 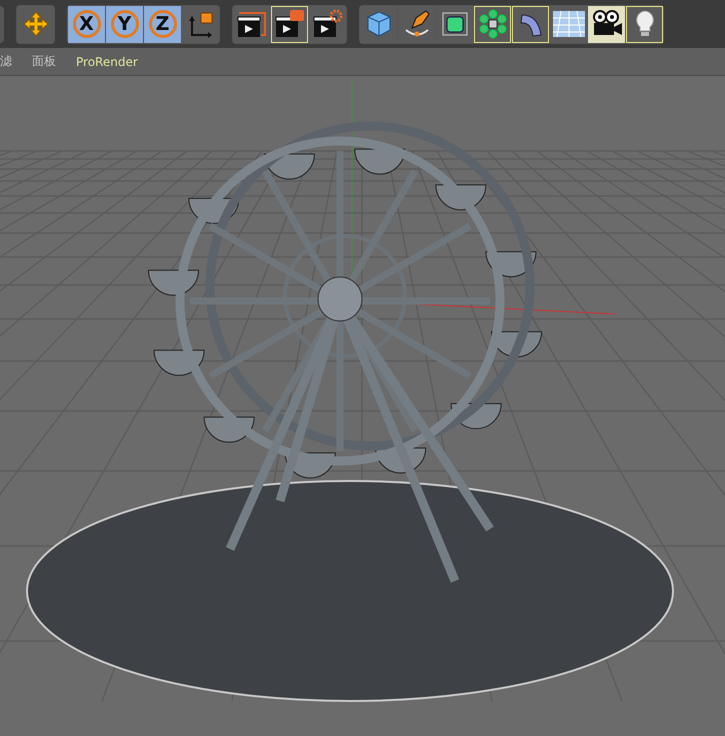 I want to click on clapperboard-gear-icon, so click(x=328, y=24).